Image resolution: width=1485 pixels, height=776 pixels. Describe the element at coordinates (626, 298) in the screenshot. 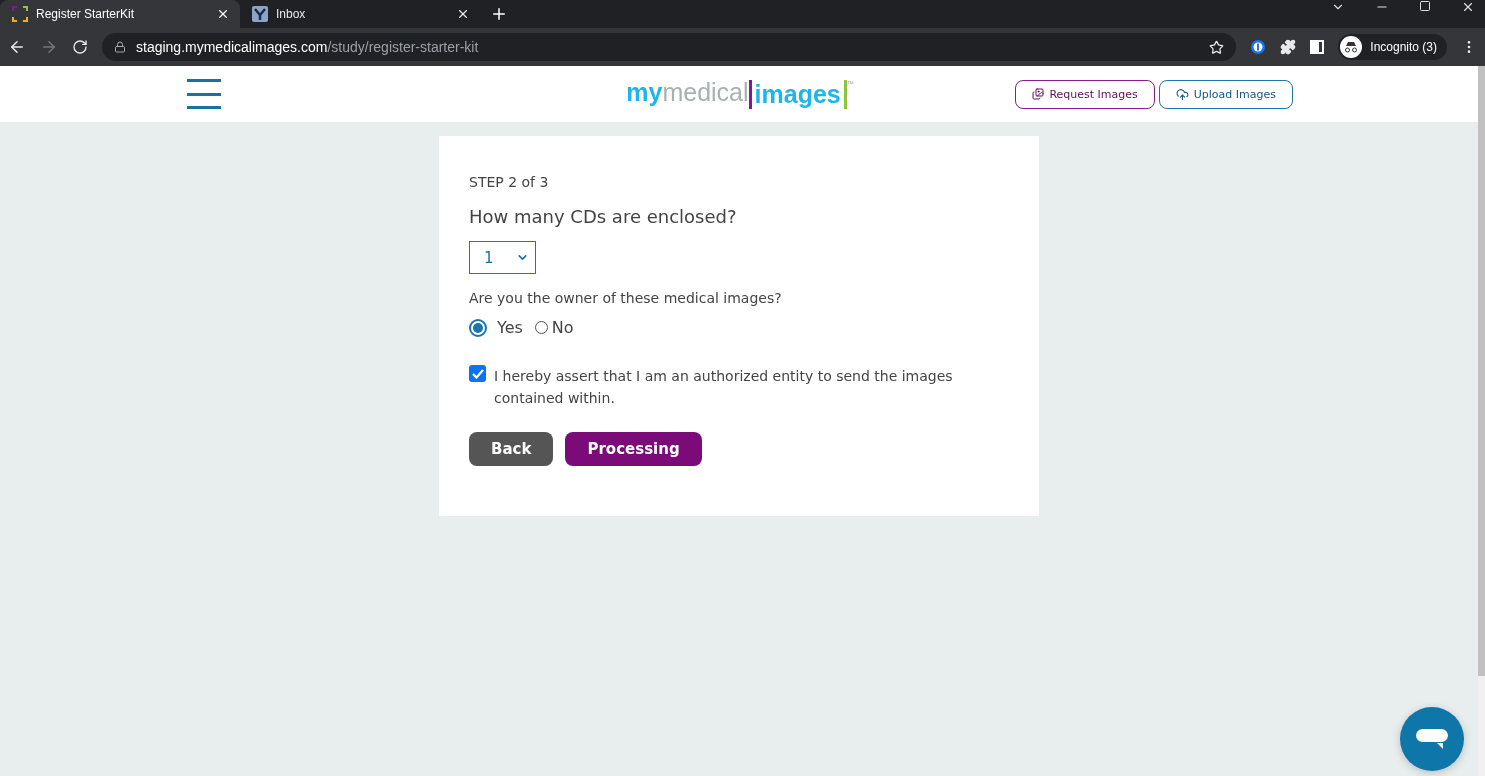

I see `owner-question: Are you the owner of these medical images?` at that location.